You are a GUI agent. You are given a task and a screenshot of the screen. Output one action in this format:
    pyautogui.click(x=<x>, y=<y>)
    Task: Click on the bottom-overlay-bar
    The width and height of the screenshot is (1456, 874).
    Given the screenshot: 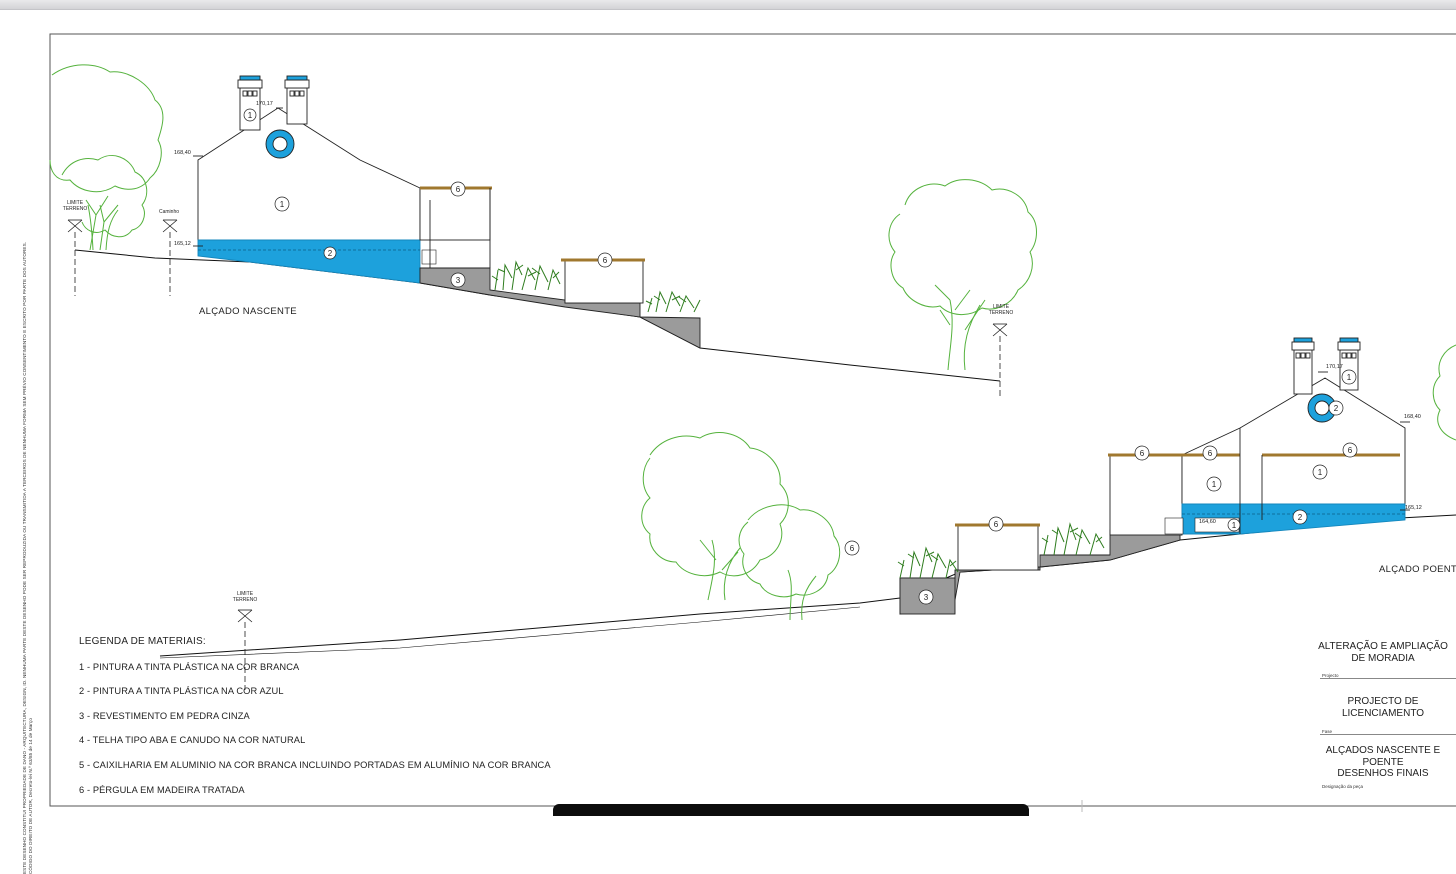 What is the action you would take?
    pyautogui.click(x=791, y=810)
    